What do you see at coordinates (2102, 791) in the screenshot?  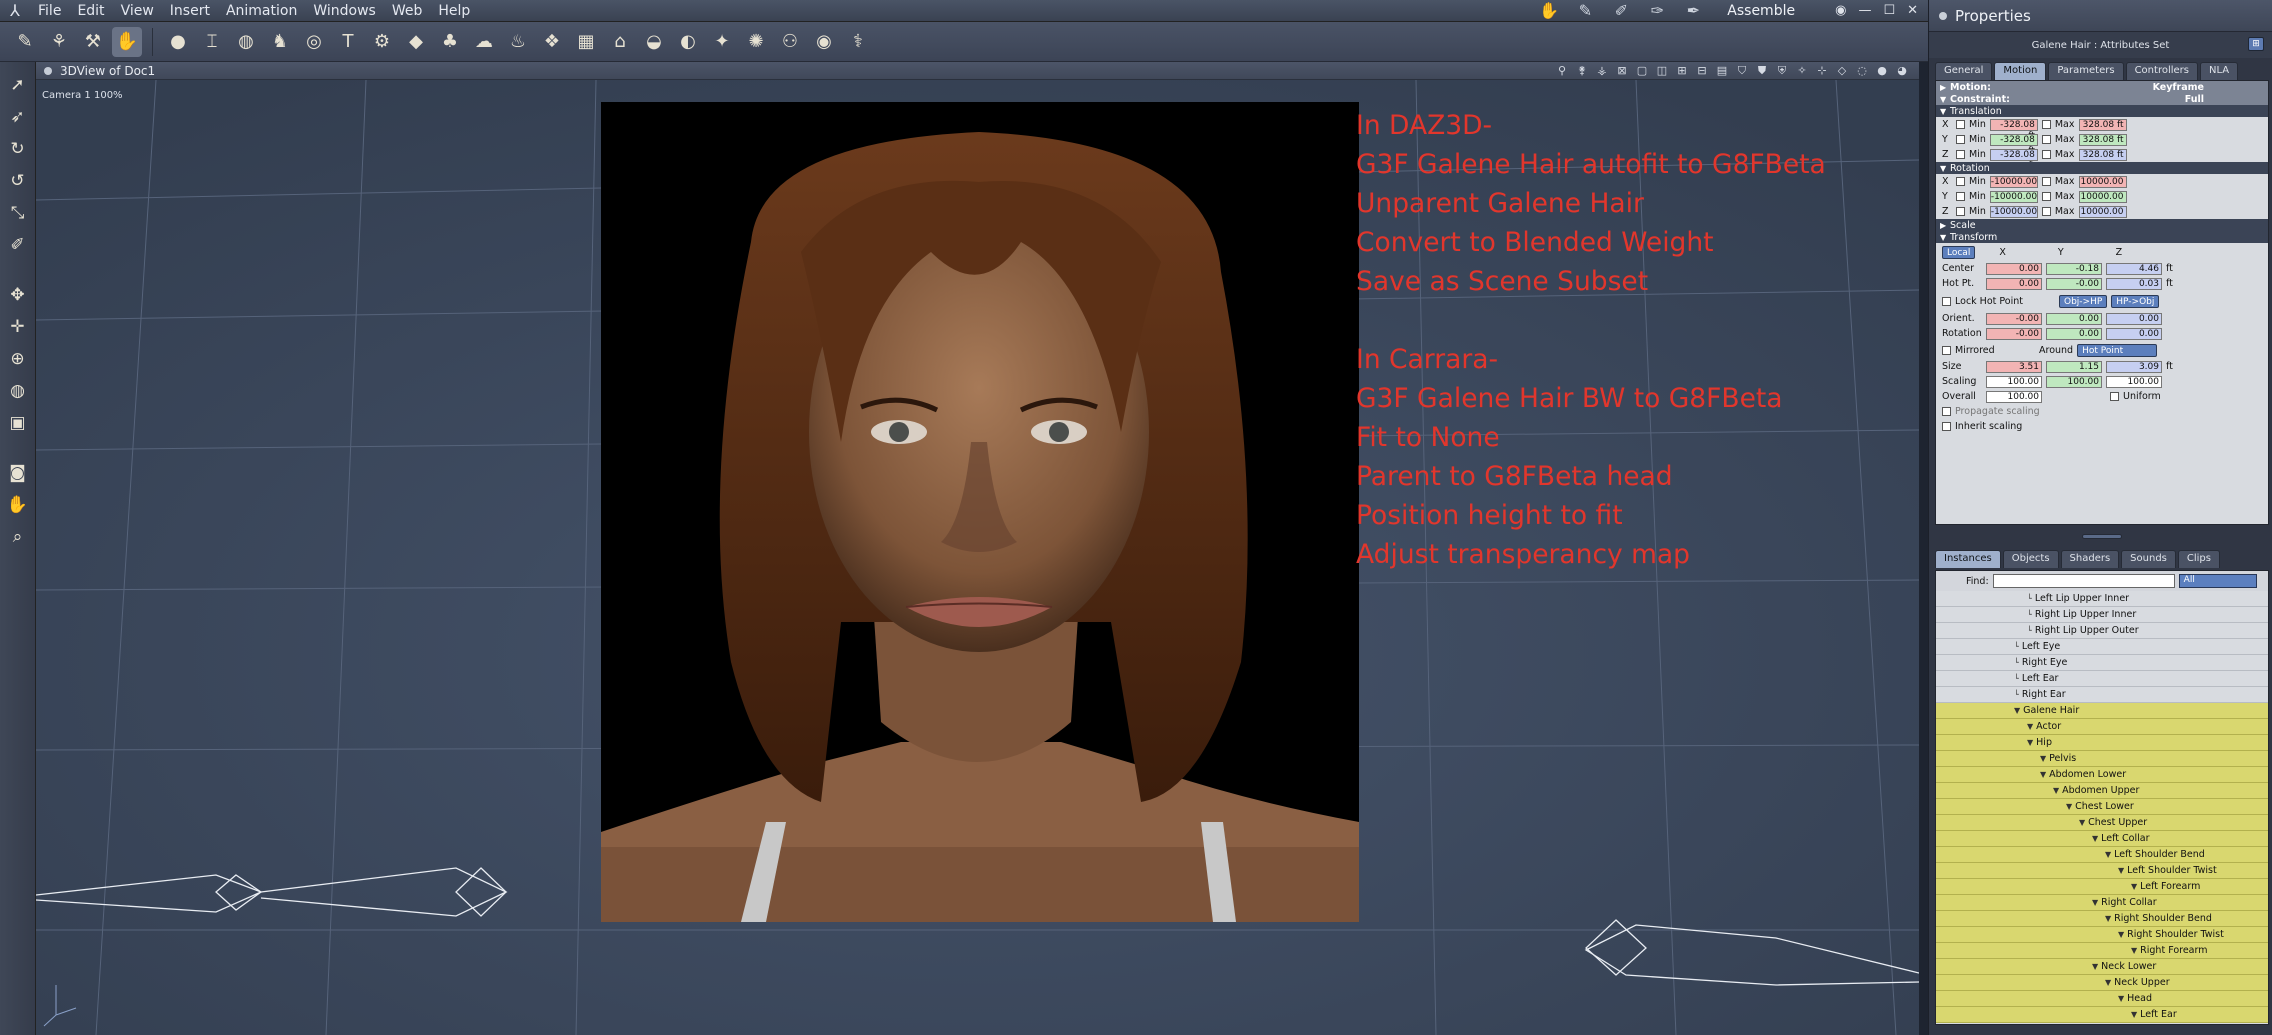 I see `tree-row: ▼ Abdomen Upper` at bounding box center [2102, 791].